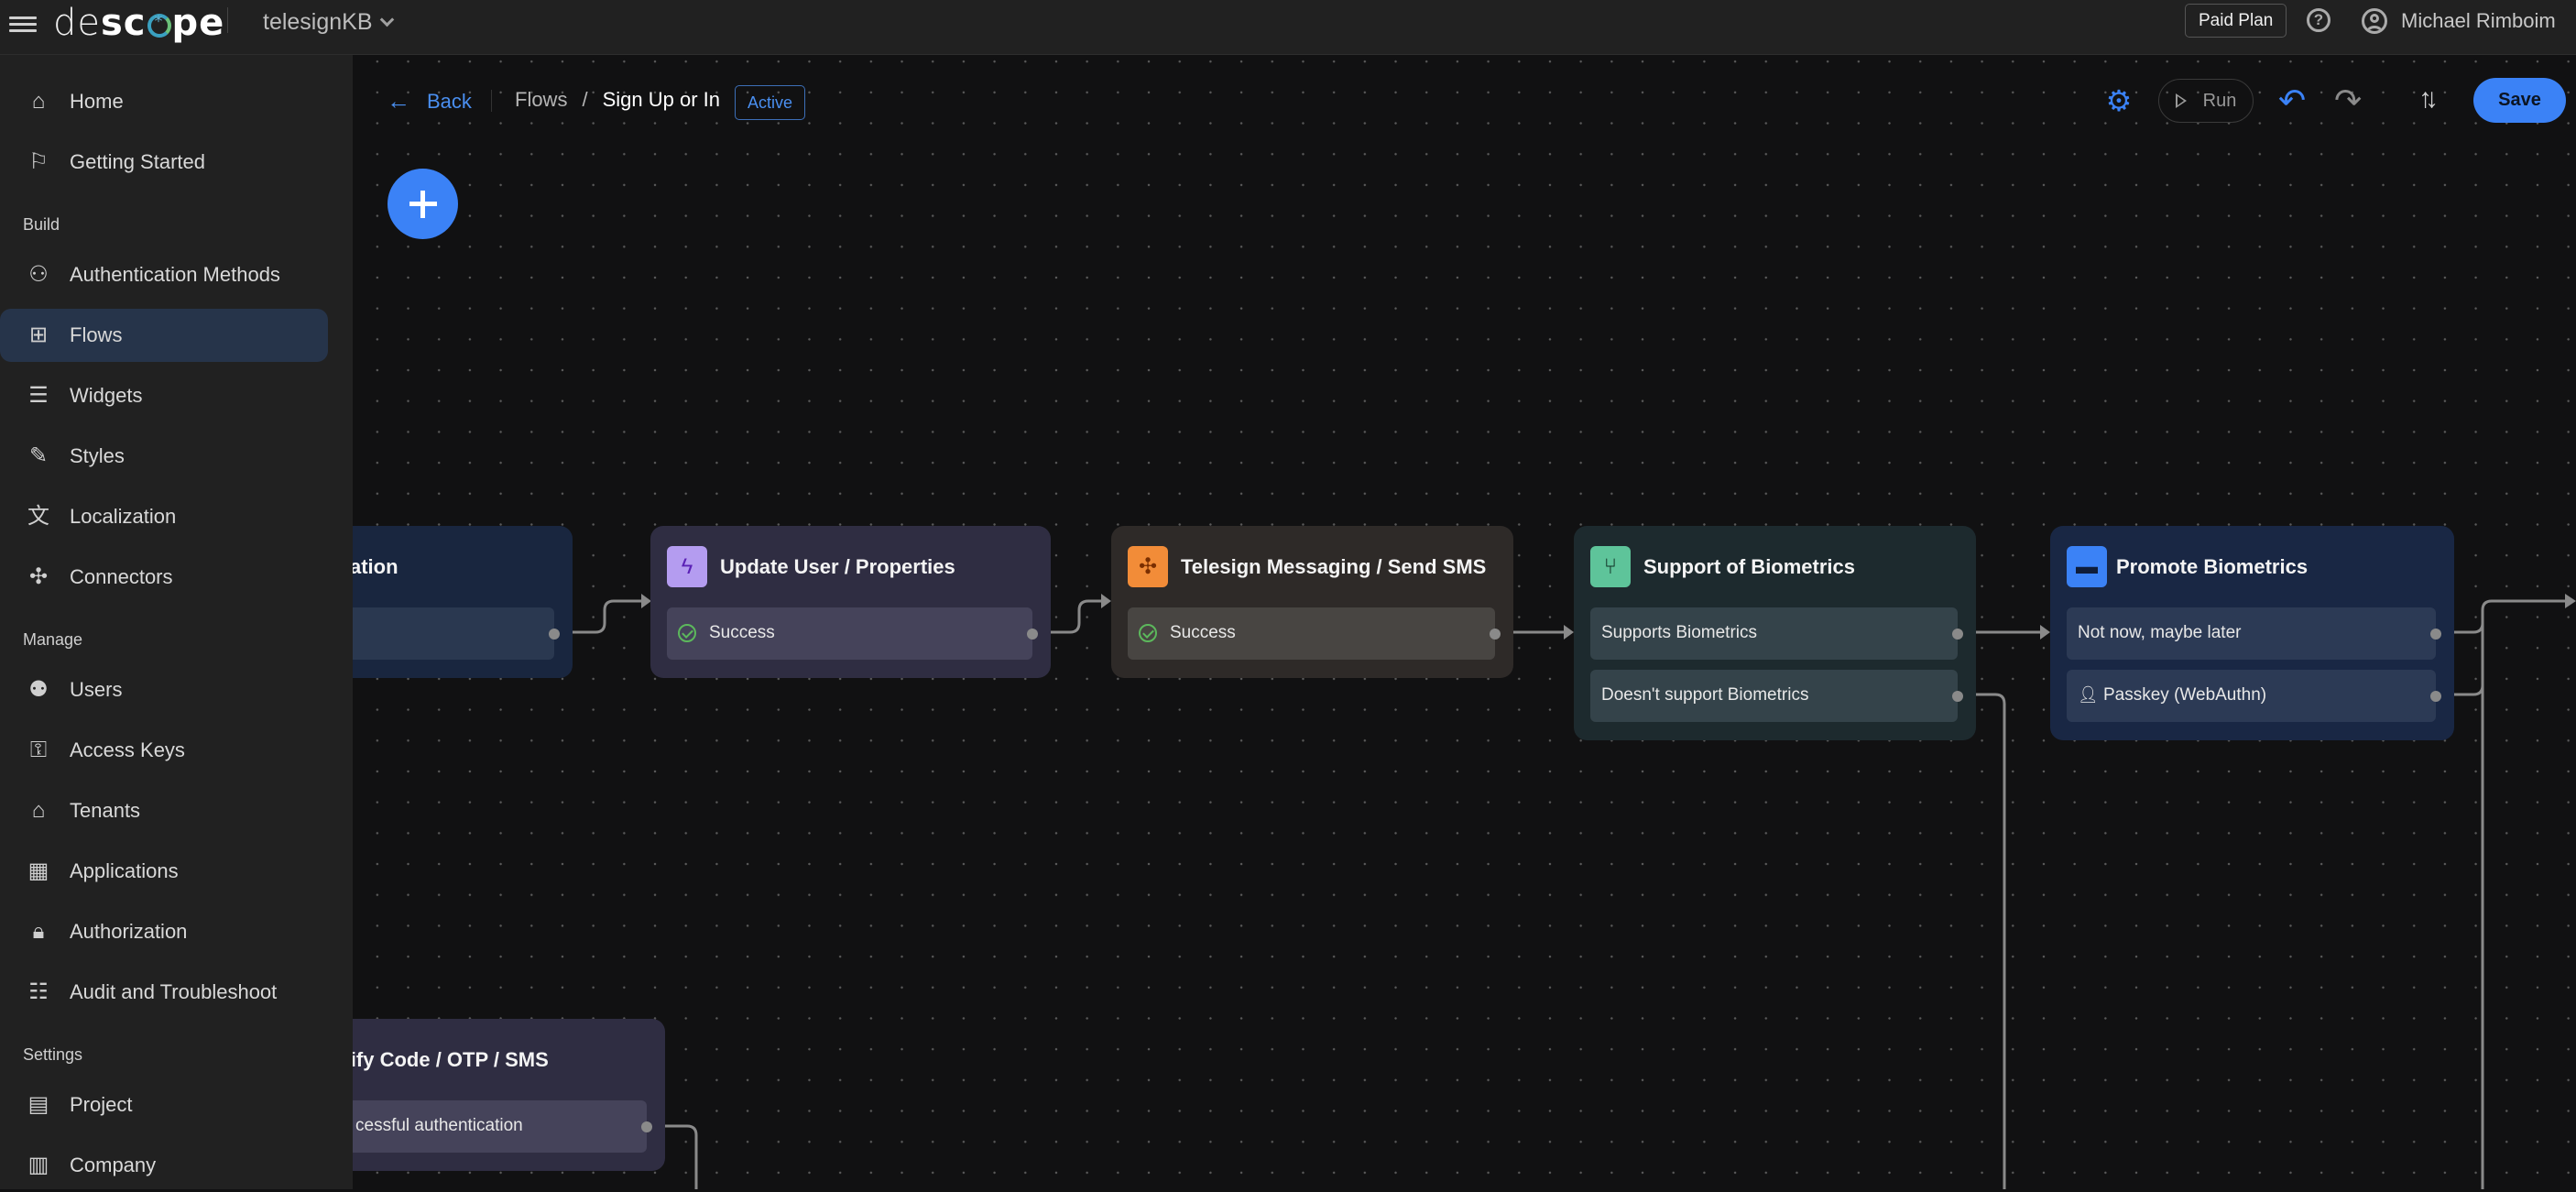 This screenshot has width=2576, height=1192. Describe the element at coordinates (318, 22) in the screenshot. I see `project-name: telesignKB` at that location.